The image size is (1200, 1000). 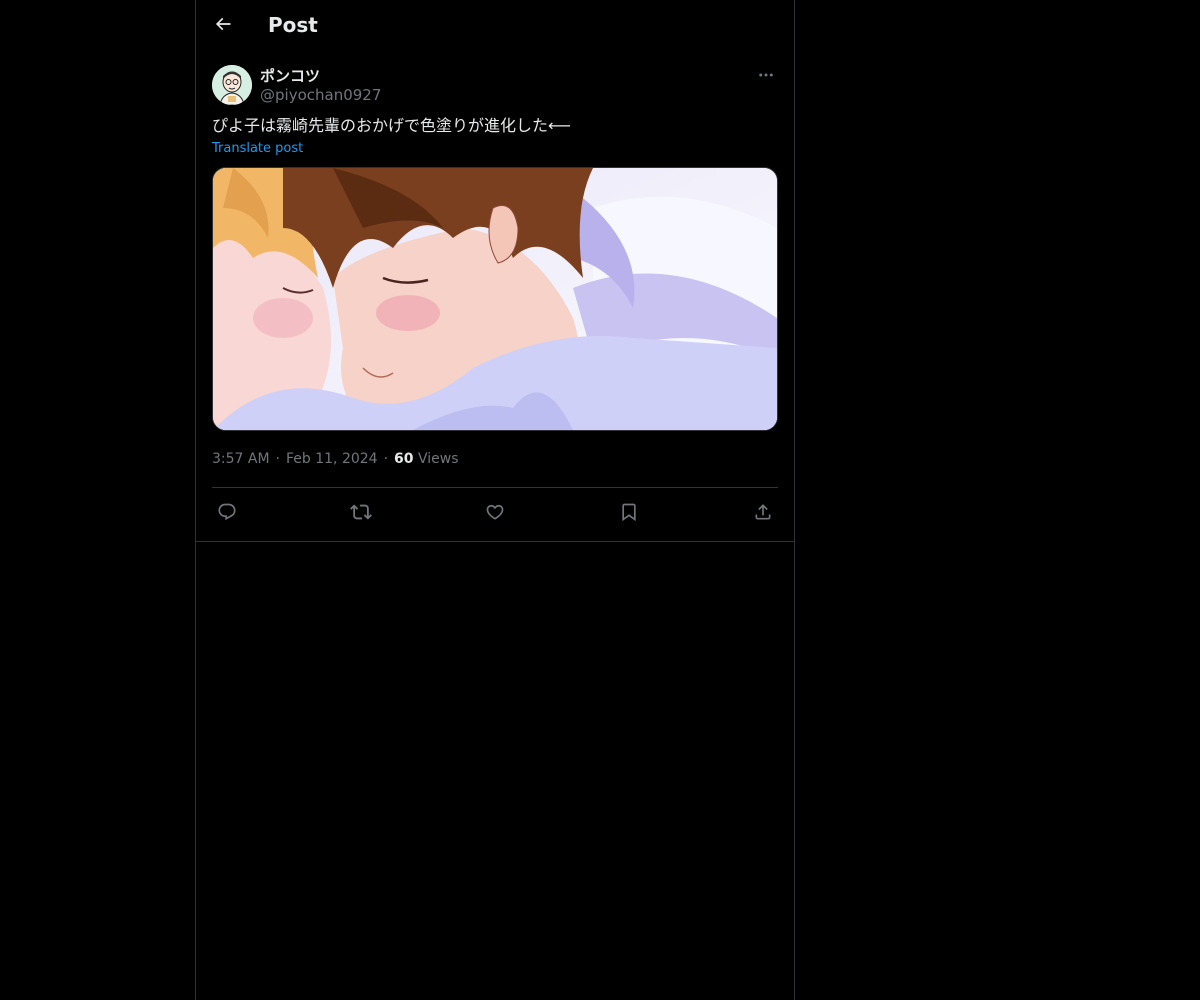 I want to click on post-date: Feb 11, 2024, so click(x=332, y=459).